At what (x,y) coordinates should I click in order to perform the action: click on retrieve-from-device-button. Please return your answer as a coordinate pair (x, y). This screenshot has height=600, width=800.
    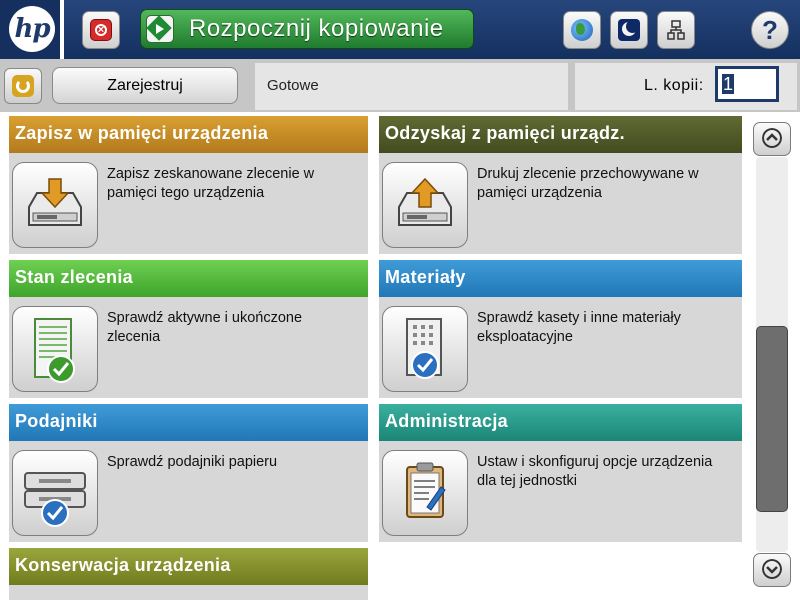
    Looking at the image, I should click on (425, 205).